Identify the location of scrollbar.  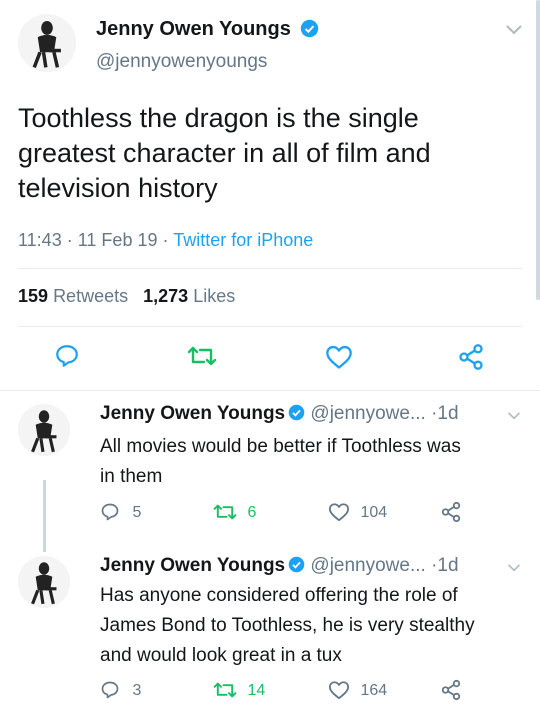
(538, 150).